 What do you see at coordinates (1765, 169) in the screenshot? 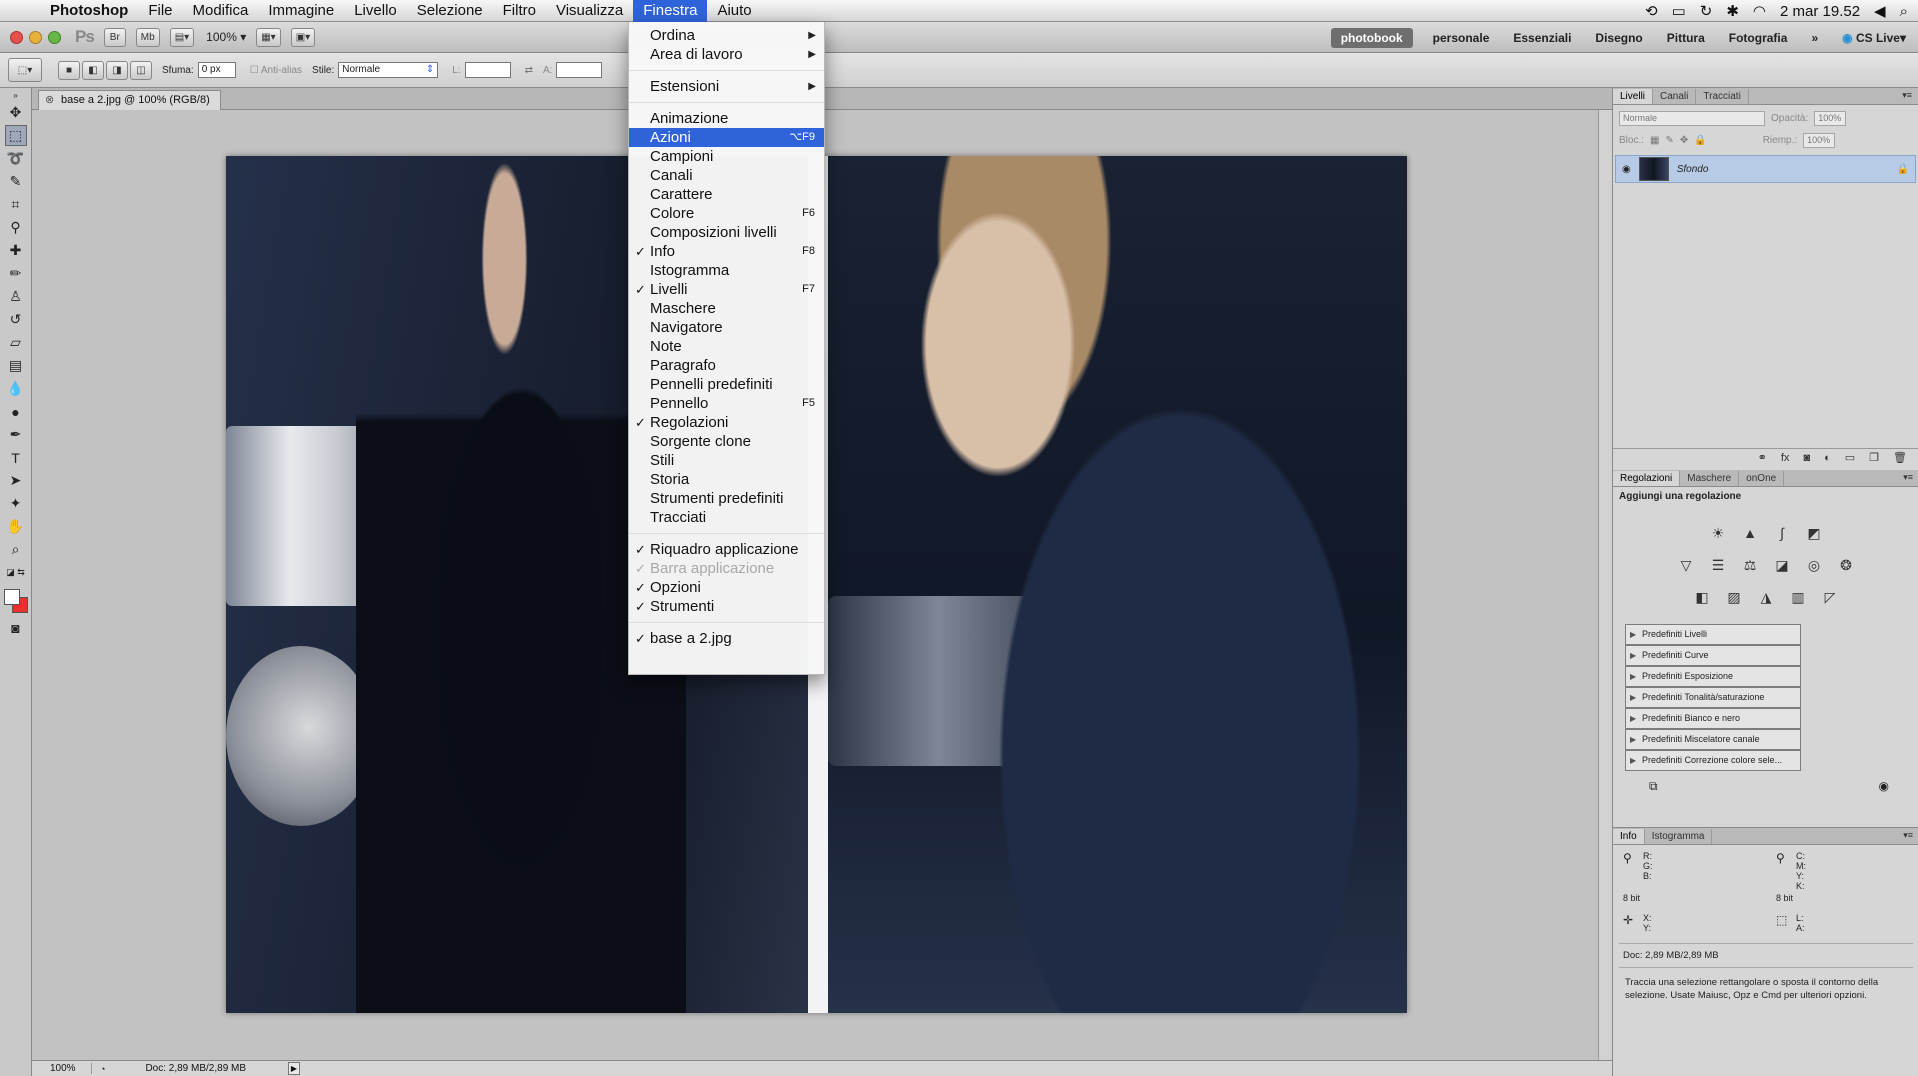
I see `layer-row-sfondo: ◉ Sfondo 🔒` at bounding box center [1765, 169].